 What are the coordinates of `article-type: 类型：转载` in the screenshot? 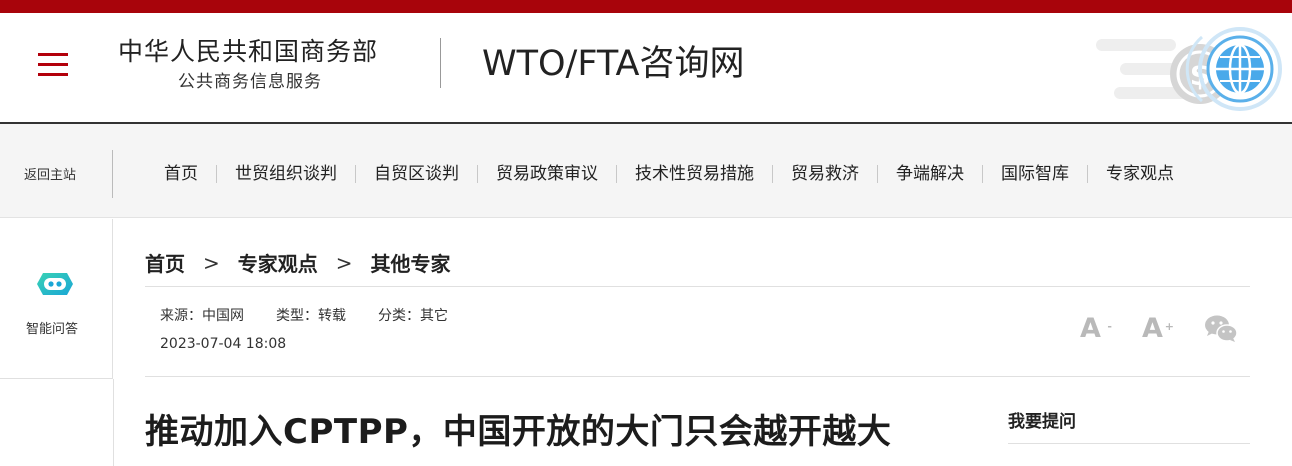 It's located at (311, 316).